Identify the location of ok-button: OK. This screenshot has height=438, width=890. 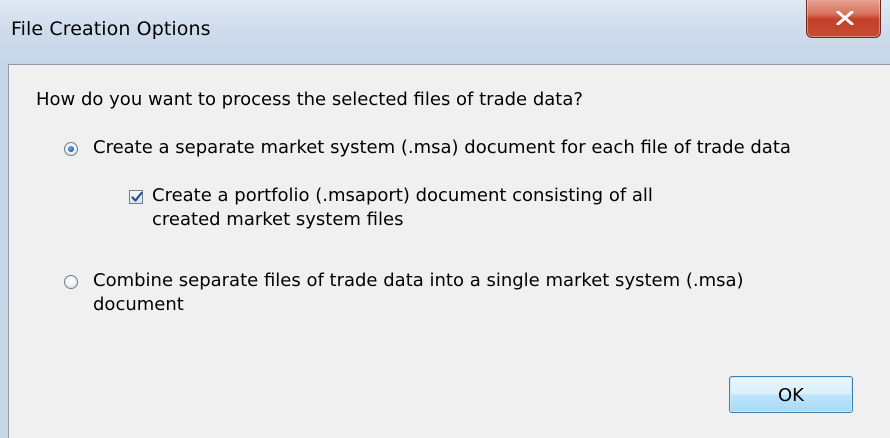
(791, 394).